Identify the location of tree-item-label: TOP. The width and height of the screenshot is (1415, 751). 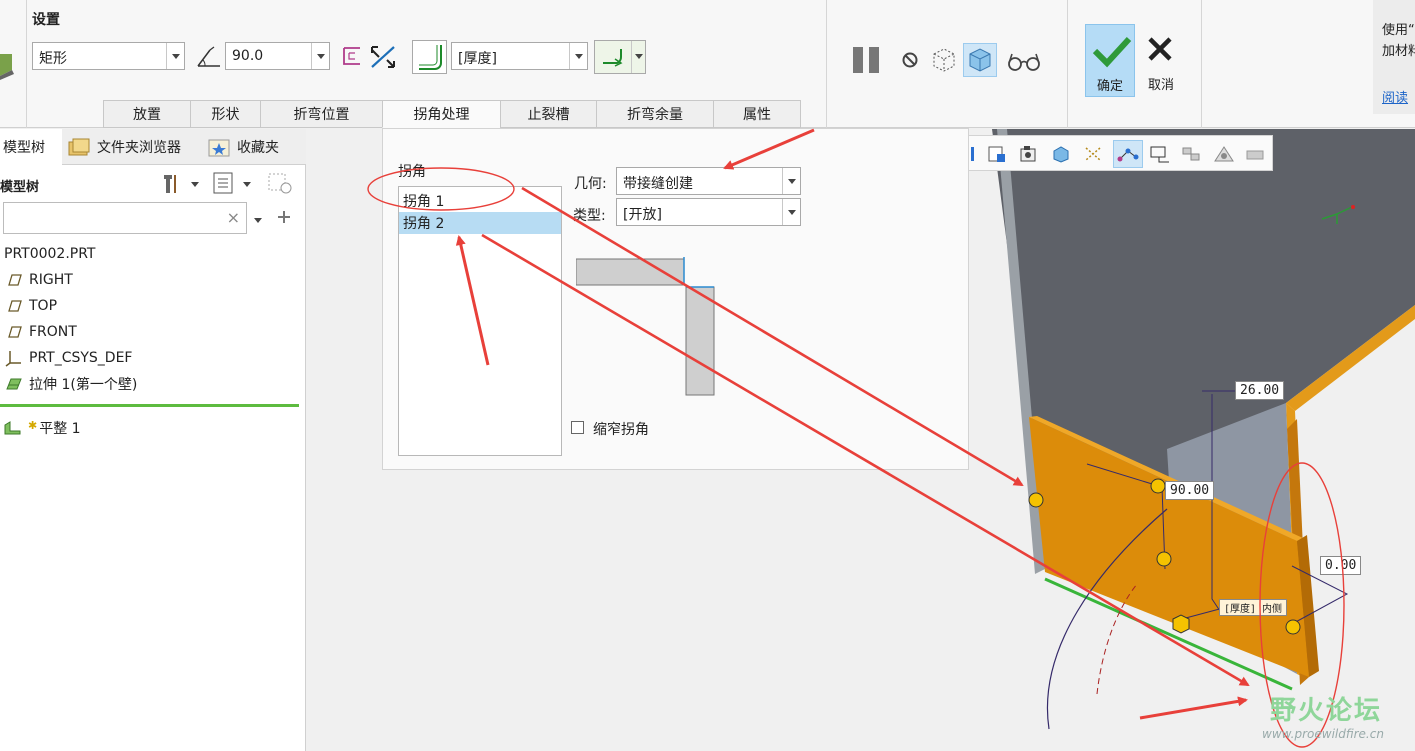
(43, 306).